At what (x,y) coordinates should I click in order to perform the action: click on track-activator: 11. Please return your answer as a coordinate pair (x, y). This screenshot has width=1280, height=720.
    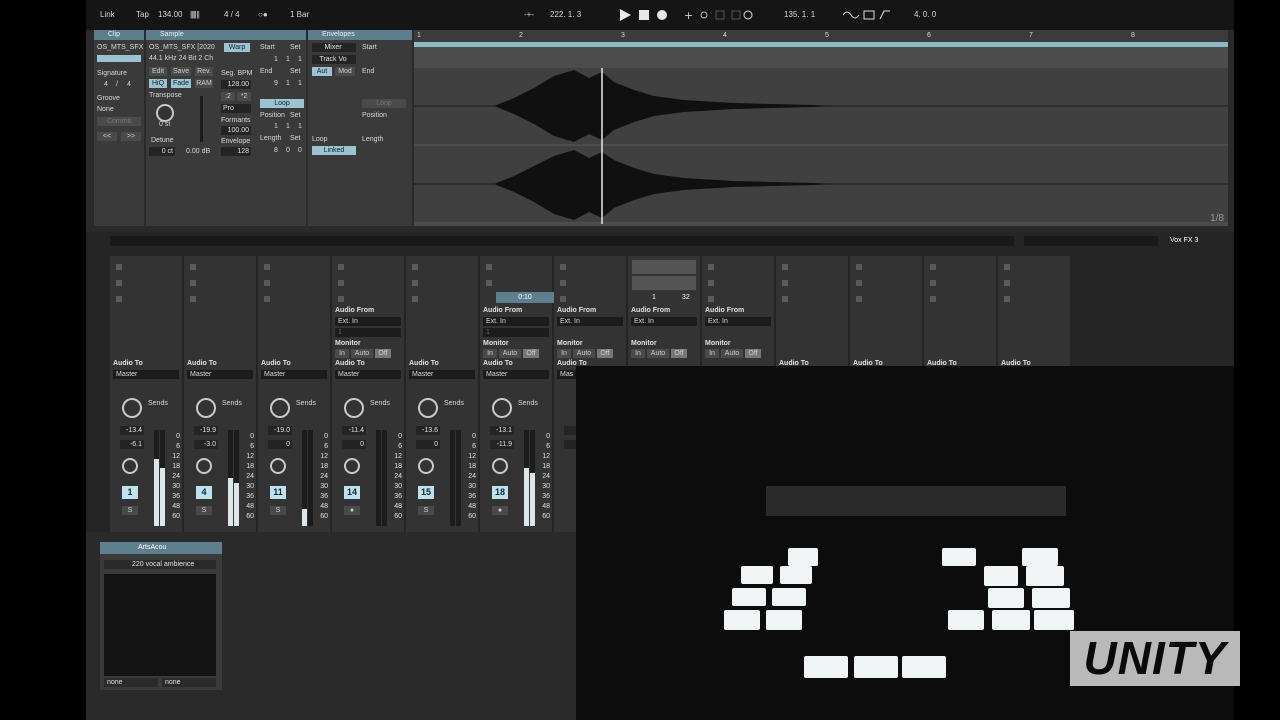
    Looking at the image, I should click on (278, 492).